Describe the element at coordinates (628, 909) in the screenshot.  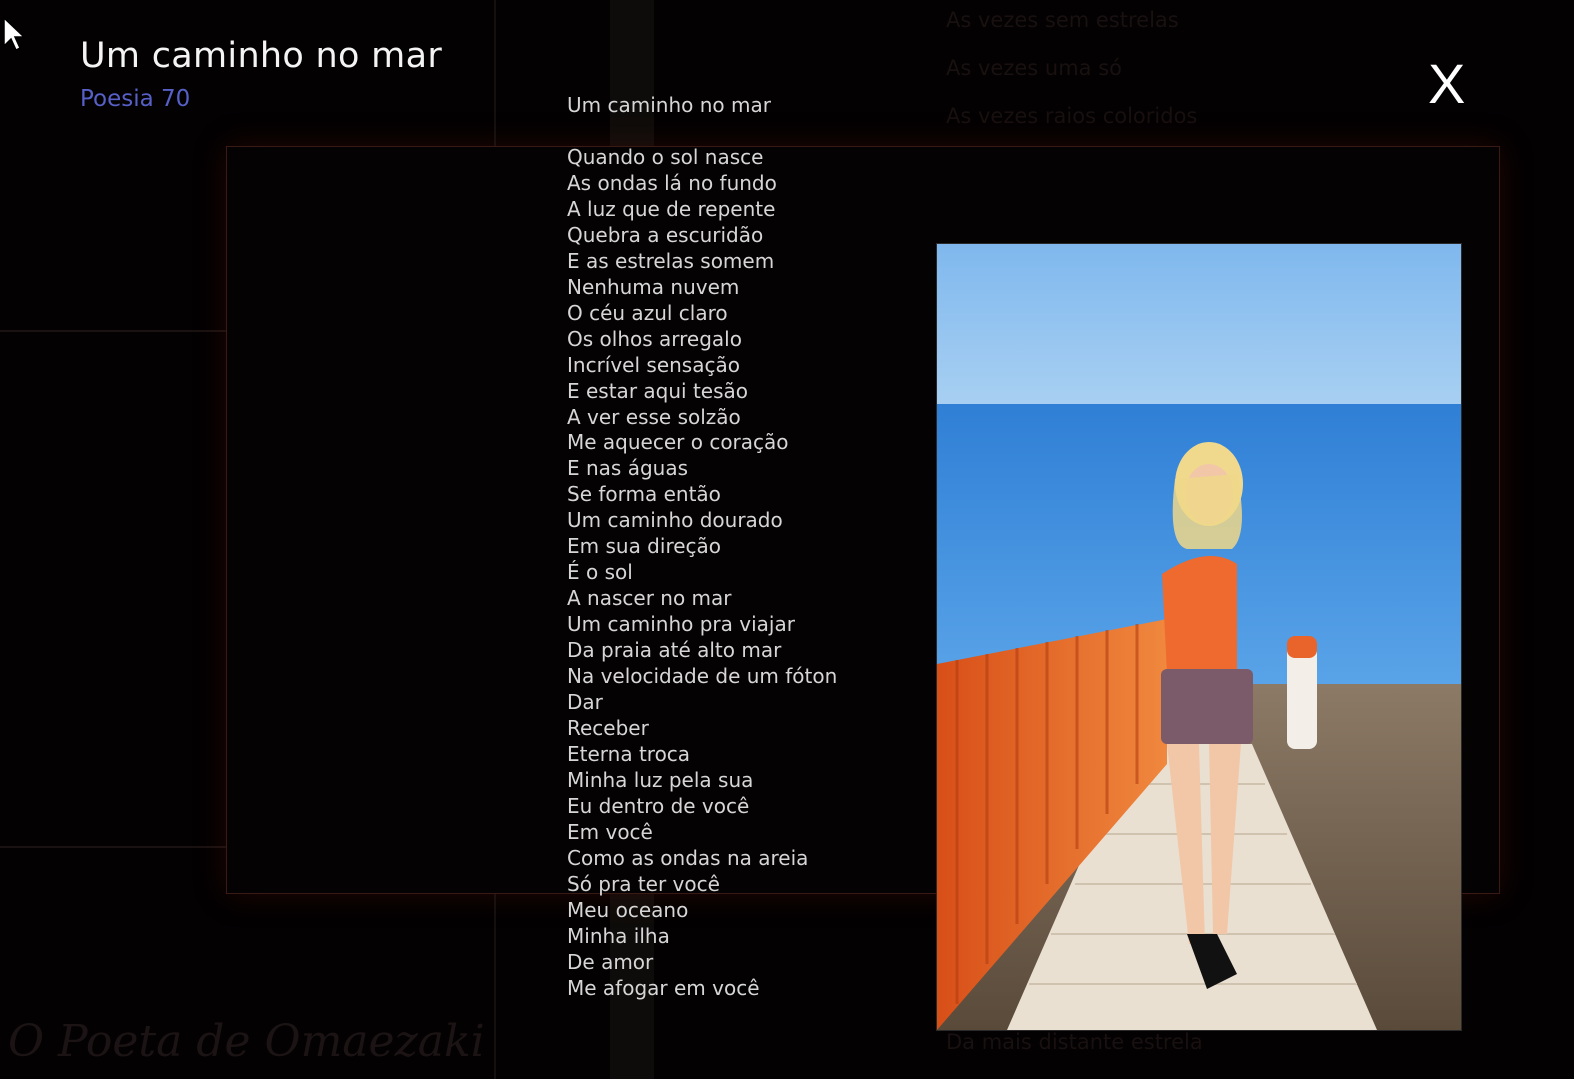
I see `poem-line: Meu oceano` at that location.